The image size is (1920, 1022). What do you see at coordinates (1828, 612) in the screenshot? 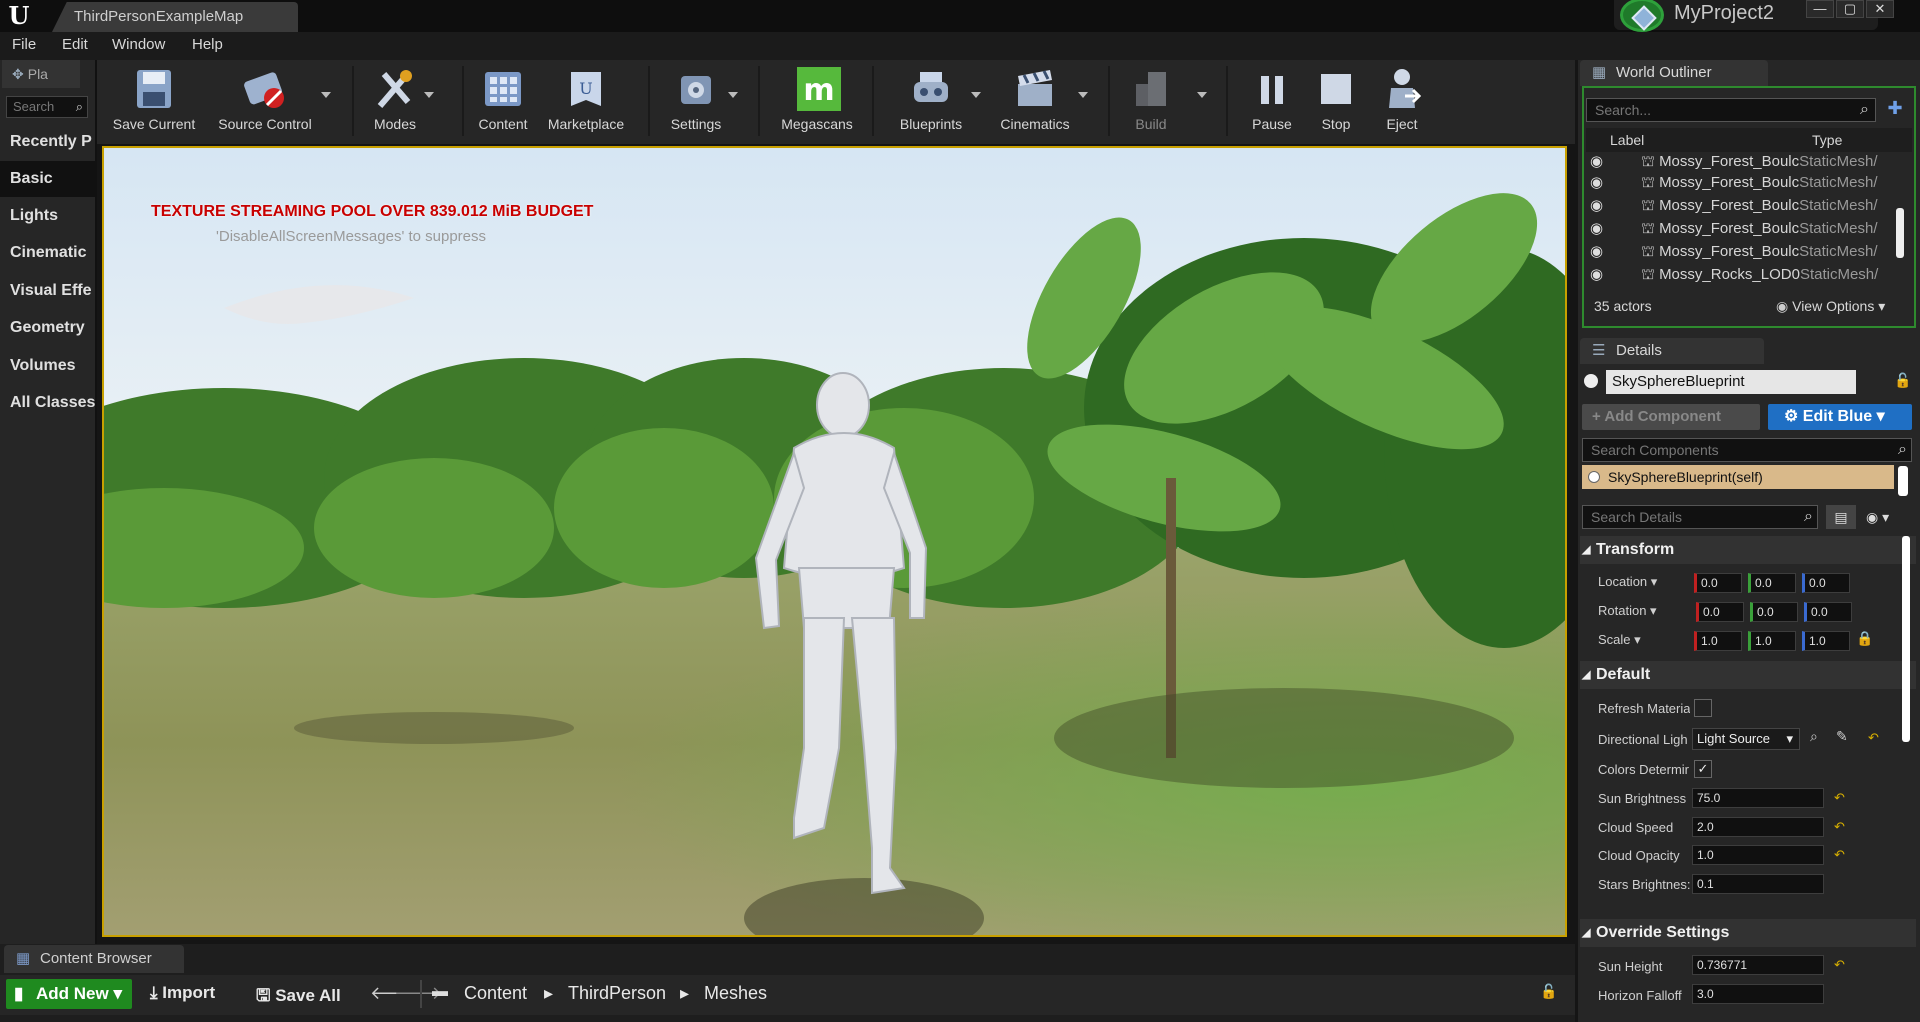
I see `rotation-z-field: 0.0` at bounding box center [1828, 612].